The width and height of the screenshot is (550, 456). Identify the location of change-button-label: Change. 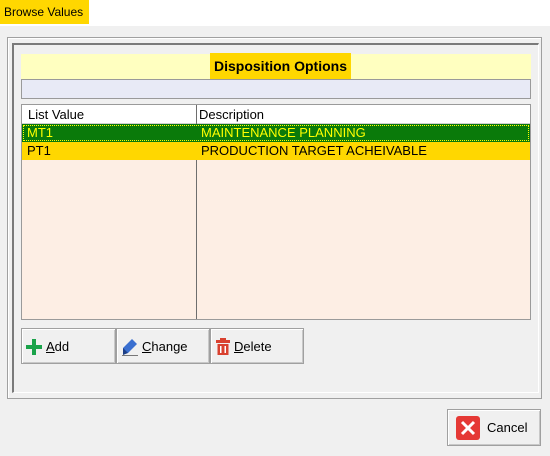
(165, 346).